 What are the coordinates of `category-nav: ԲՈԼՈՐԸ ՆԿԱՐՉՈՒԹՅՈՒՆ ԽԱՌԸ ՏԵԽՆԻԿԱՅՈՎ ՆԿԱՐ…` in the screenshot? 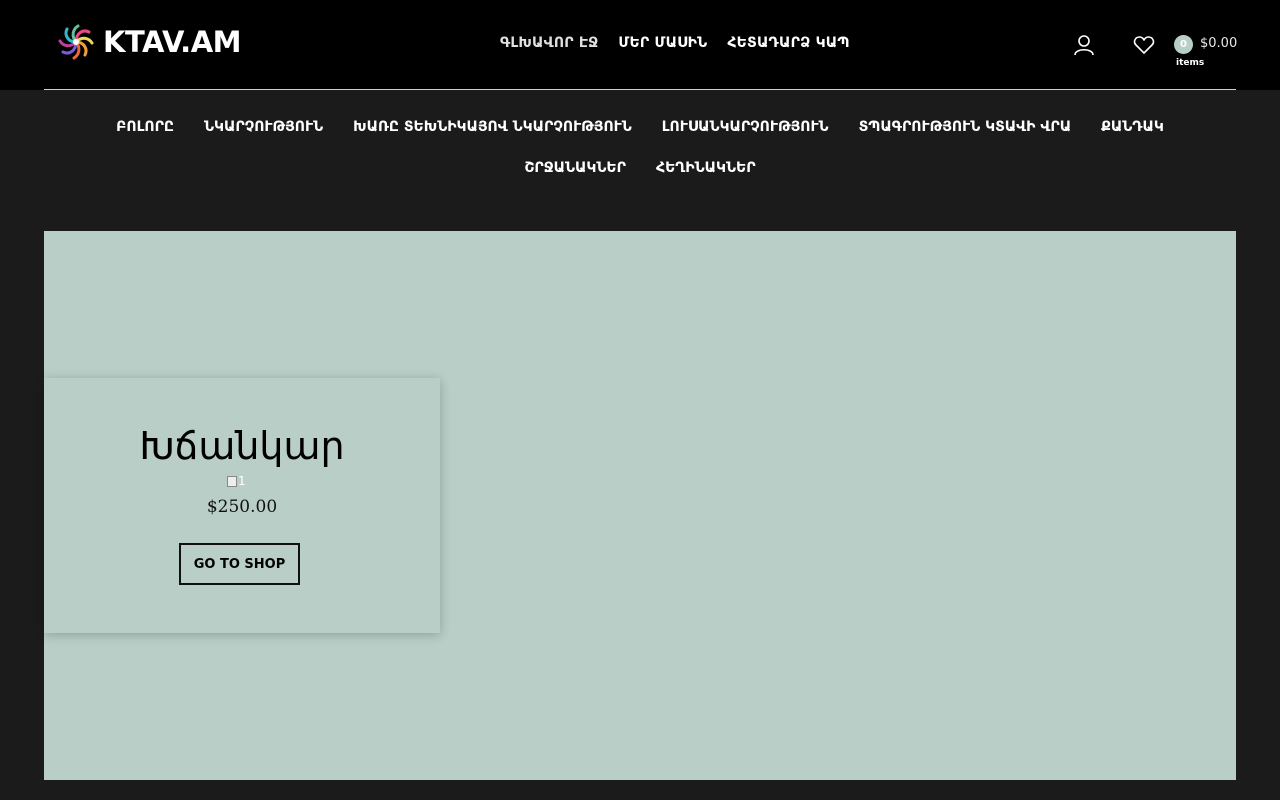 It's located at (640, 148).